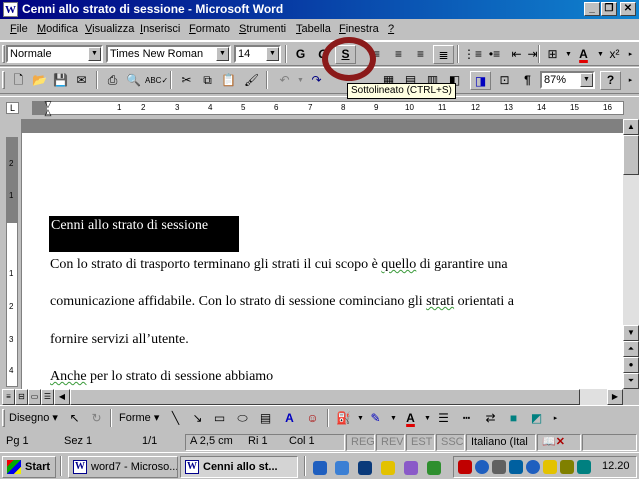  What do you see at coordinates (501, 442) in the screenshot?
I see `status-language: Italiano (Ital` at bounding box center [501, 442].